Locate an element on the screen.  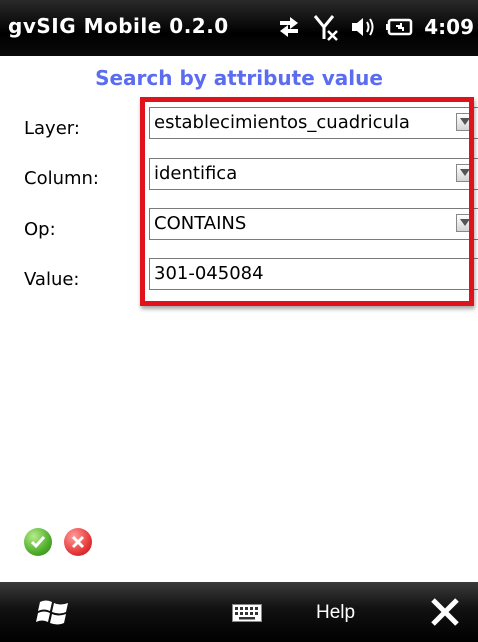
volume-icon is located at coordinates (363, 27).